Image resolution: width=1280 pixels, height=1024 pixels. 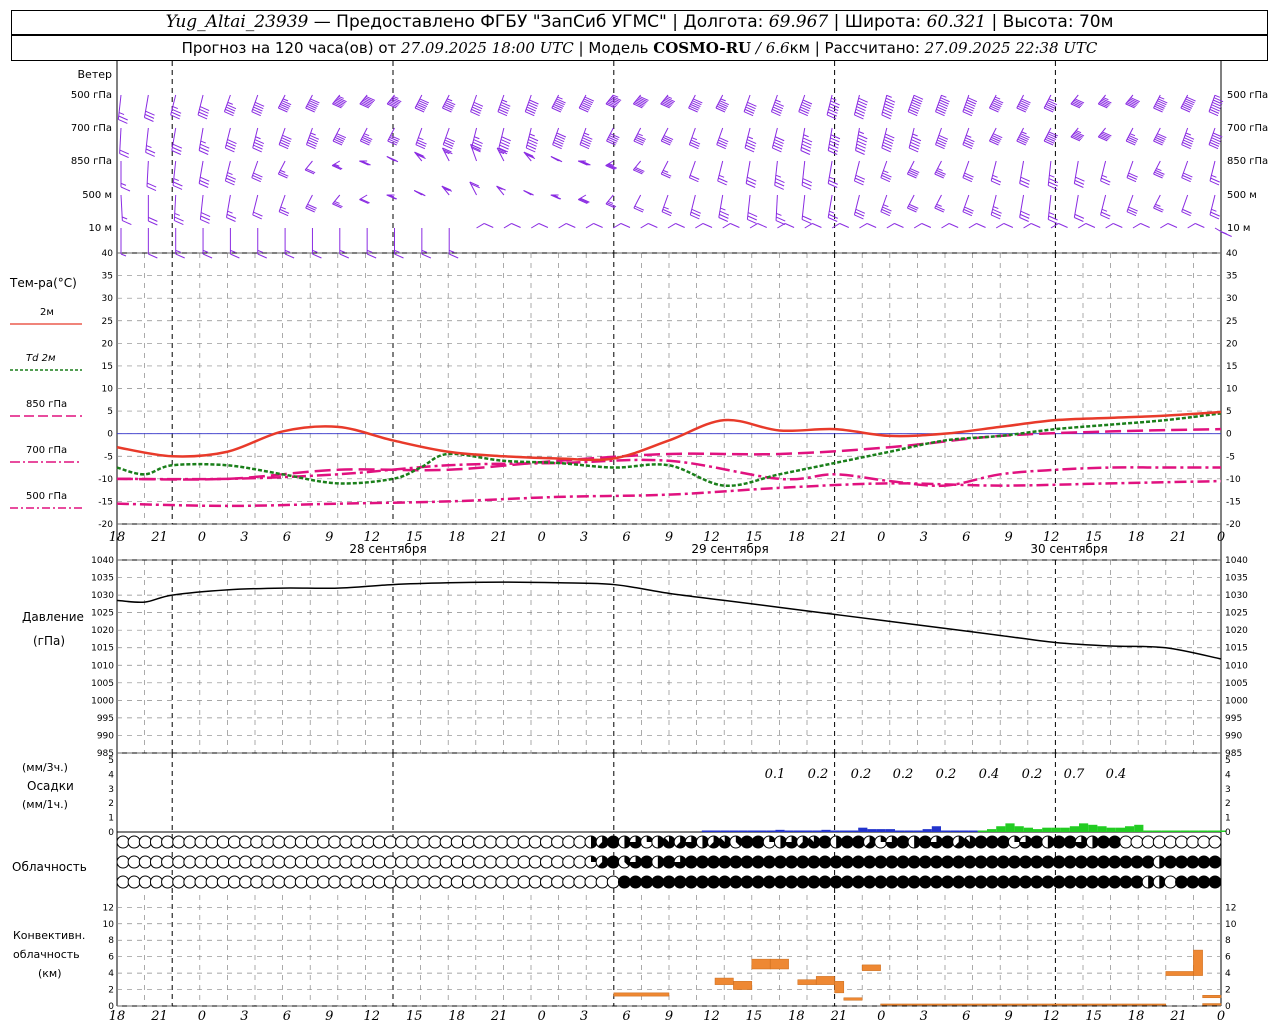 I want to click on temp-tick-right: 35, so click(x=1231, y=277).